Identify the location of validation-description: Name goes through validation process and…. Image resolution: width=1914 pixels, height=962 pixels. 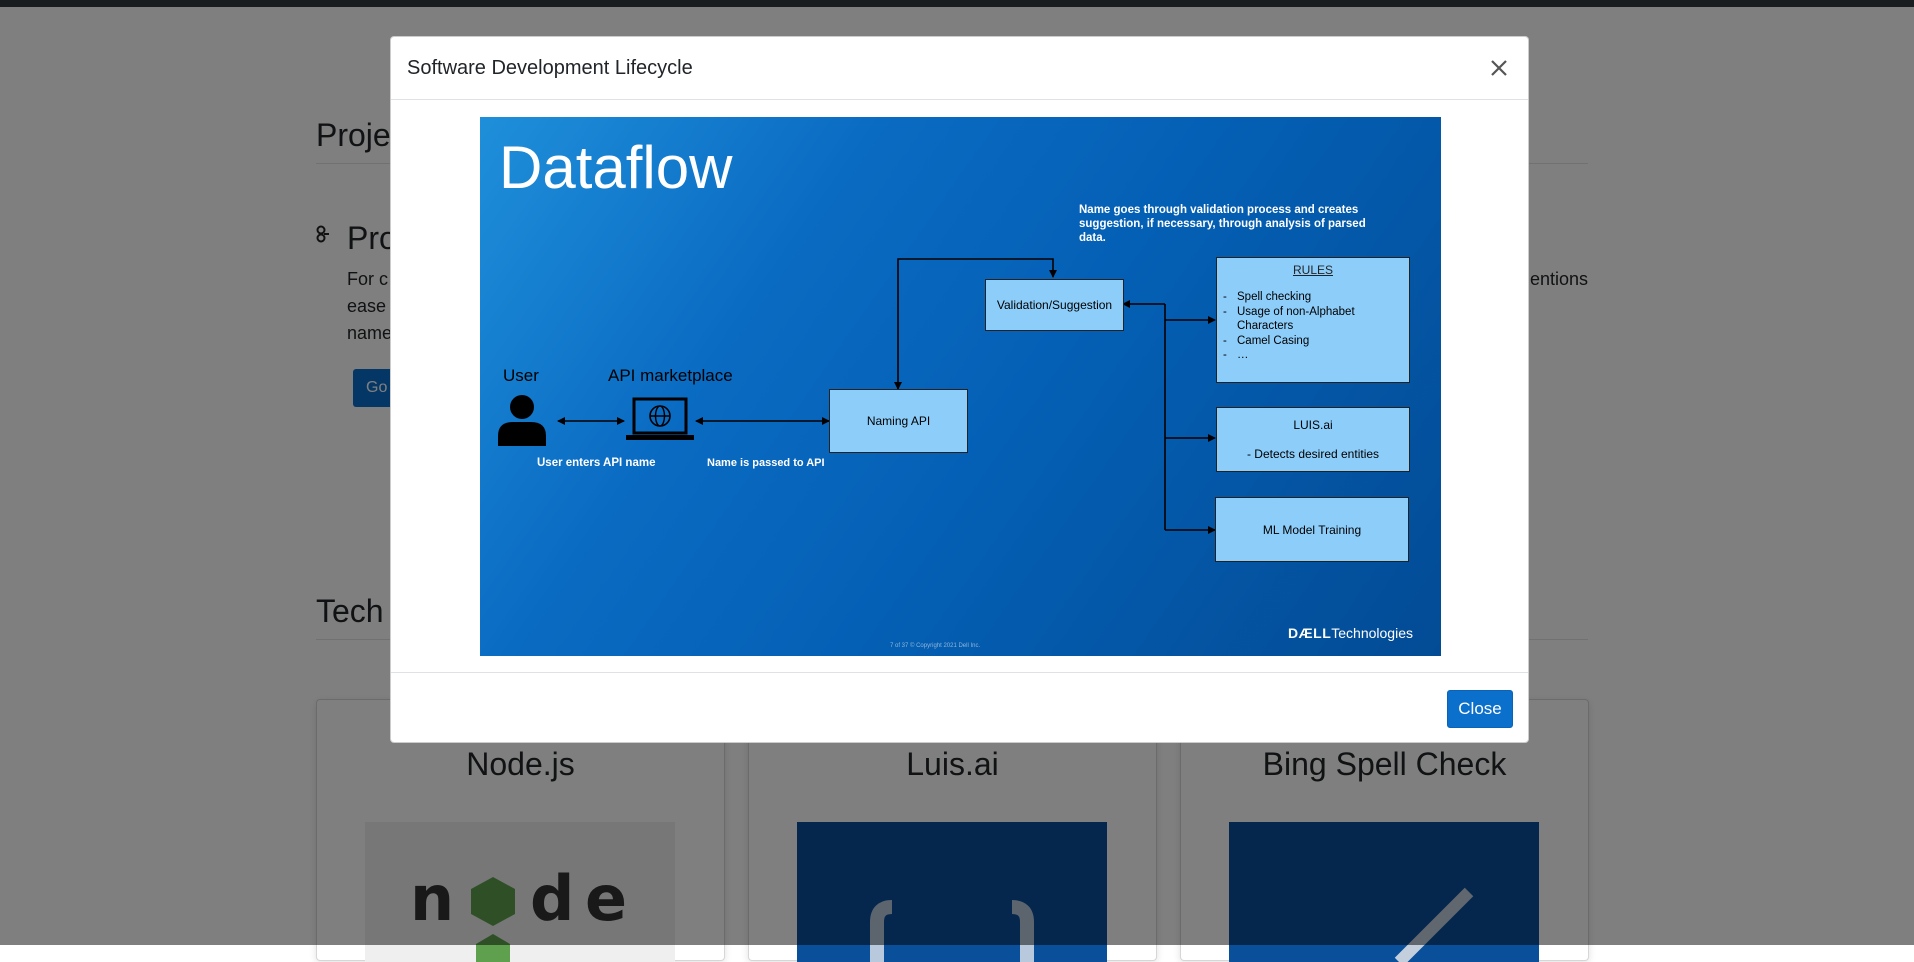
(1222, 224).